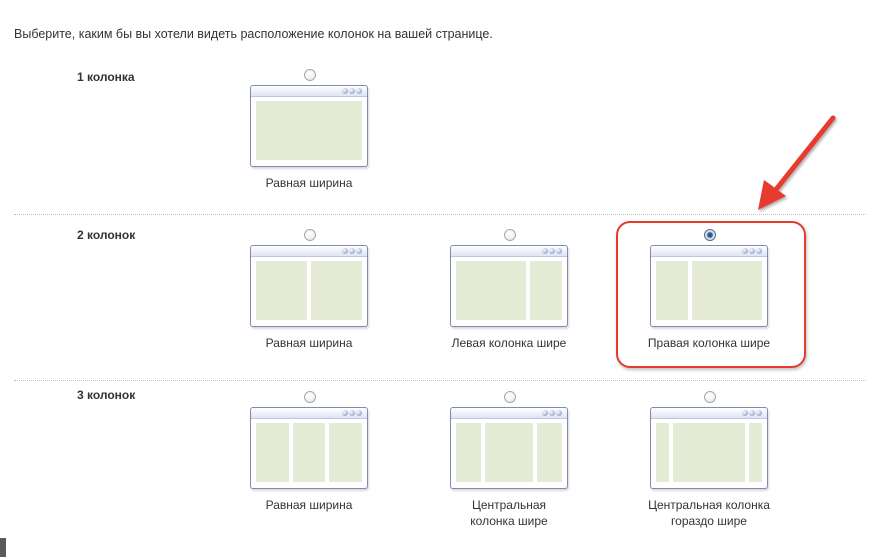 This screenshot has width=870, height=557. What do you see at coordinates (710, 397) in the screenshot?
I see `radio-3col-center-much-wider` at bounding box center [710, 397].